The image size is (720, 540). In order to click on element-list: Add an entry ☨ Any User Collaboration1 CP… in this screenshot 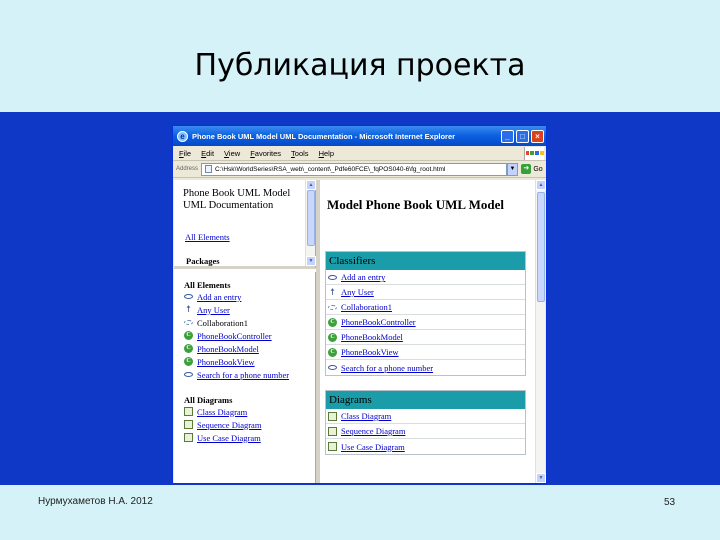, I will do `click(246, 335)`.